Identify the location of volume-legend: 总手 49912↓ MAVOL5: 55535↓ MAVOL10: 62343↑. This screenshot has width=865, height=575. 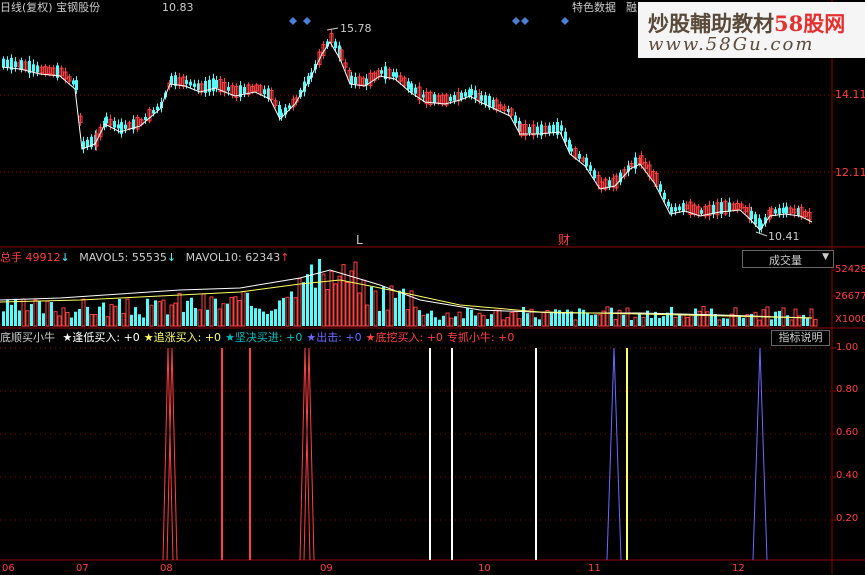
(144, 257).